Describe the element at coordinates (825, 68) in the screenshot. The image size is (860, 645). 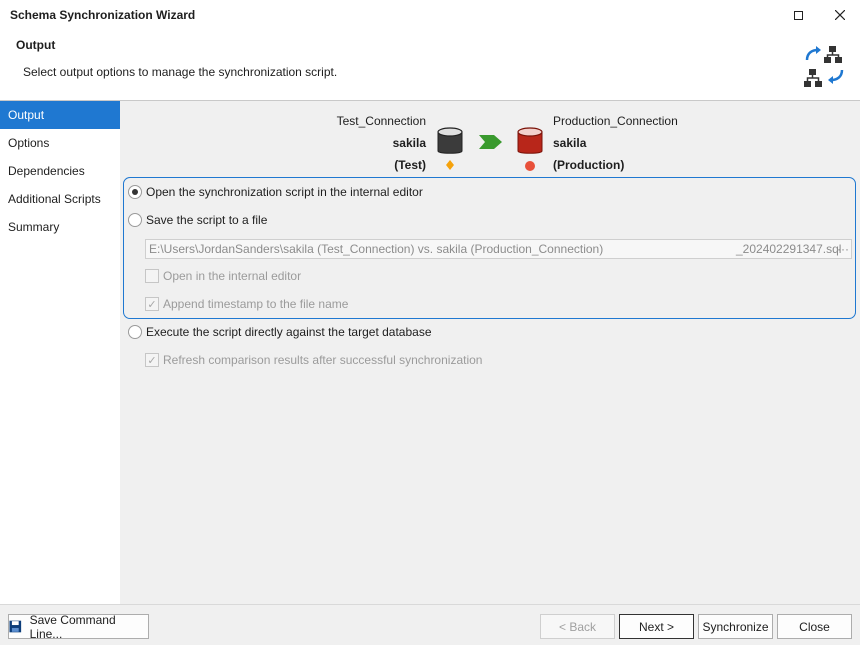
I see `schema-sync-icon` at that location.